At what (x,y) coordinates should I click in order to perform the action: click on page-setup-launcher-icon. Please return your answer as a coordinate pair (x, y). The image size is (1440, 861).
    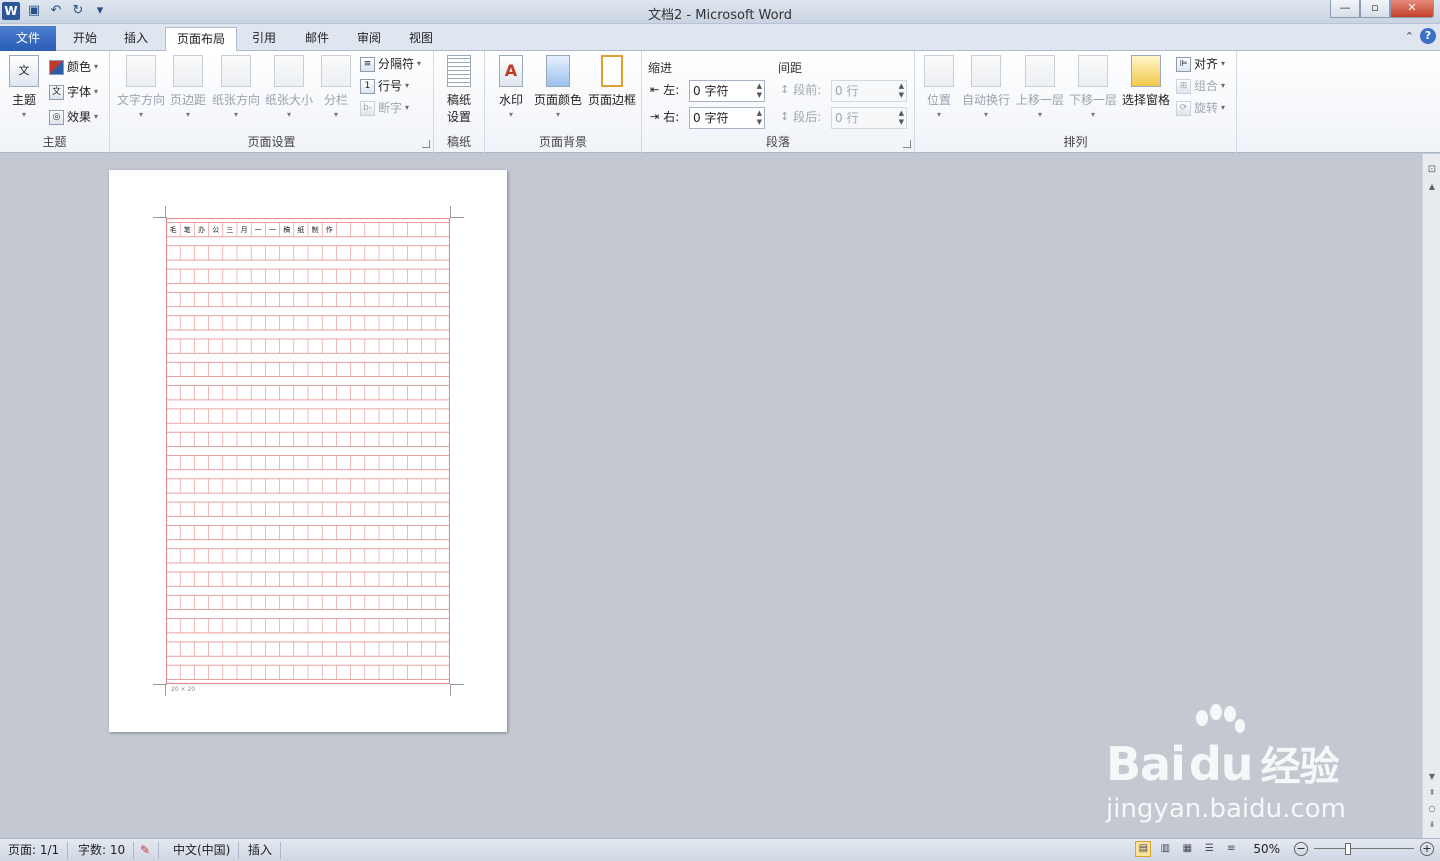
    Looking at the image, I should click on (426, 144).